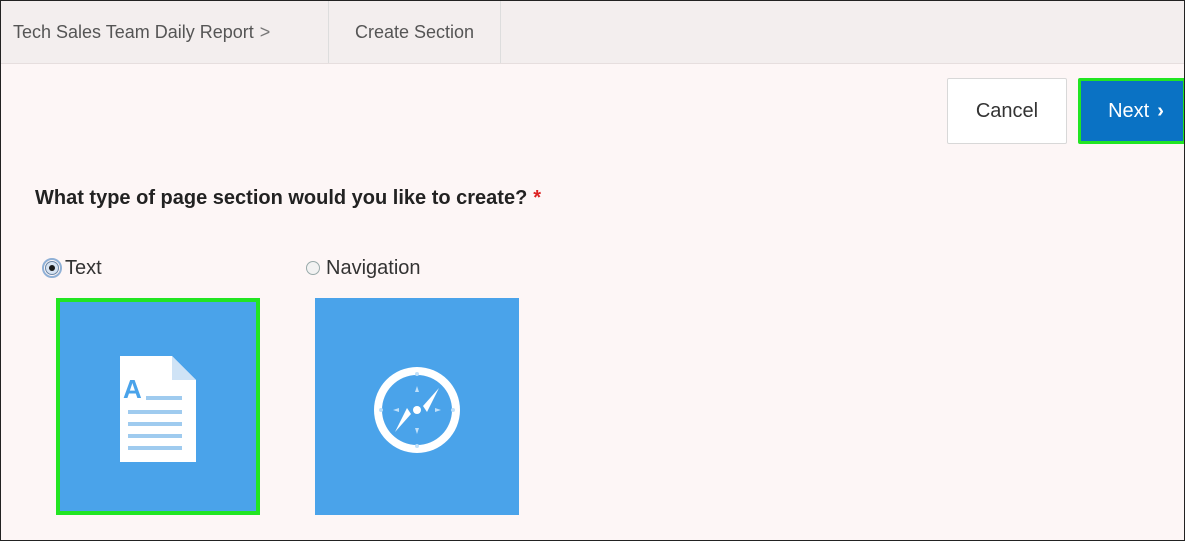 The image size is (1185, 541). What do you see at coordinates (83, 267) in the screenshot?
I see `option-text-label: Text` at bounding box center [83, 267].